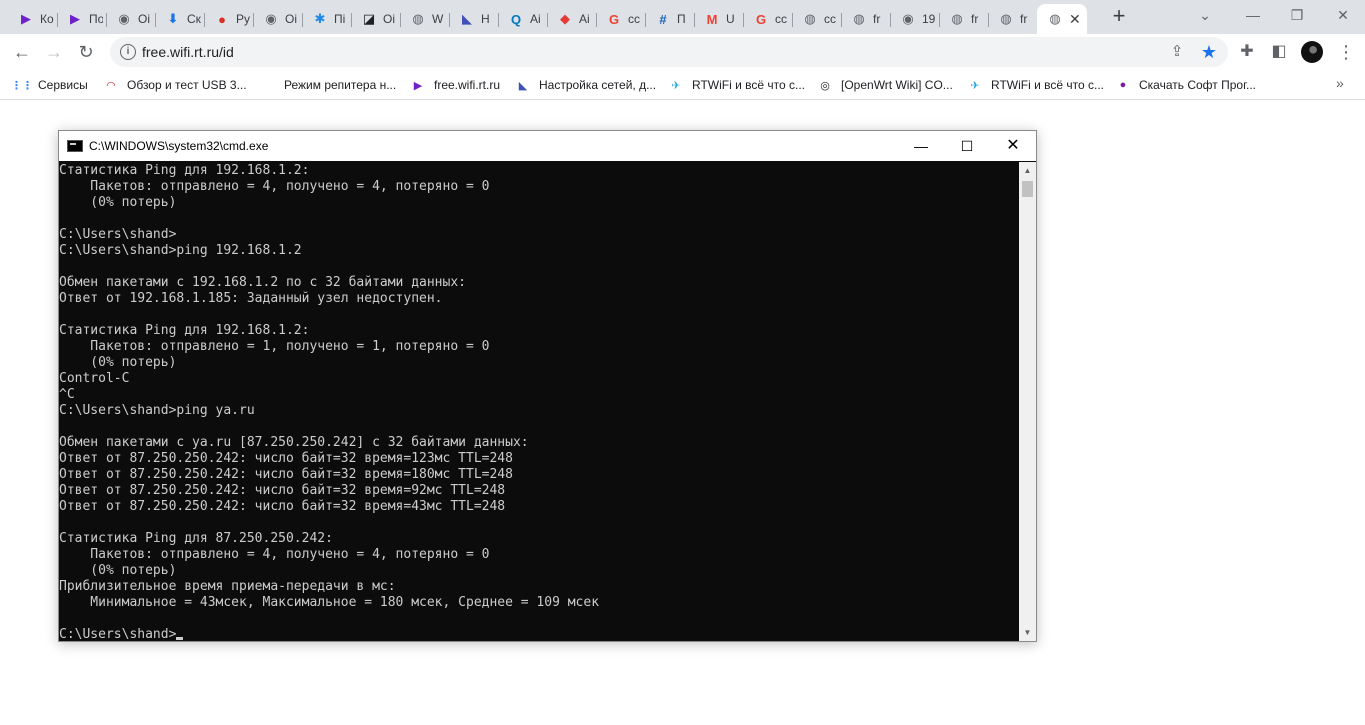 The image size is (1365, 725). What do you see at coordinates (1346, 52) in the screenshot?
I see `menu-kebab-icon: ⋮` at bounding box center [1346, 52].